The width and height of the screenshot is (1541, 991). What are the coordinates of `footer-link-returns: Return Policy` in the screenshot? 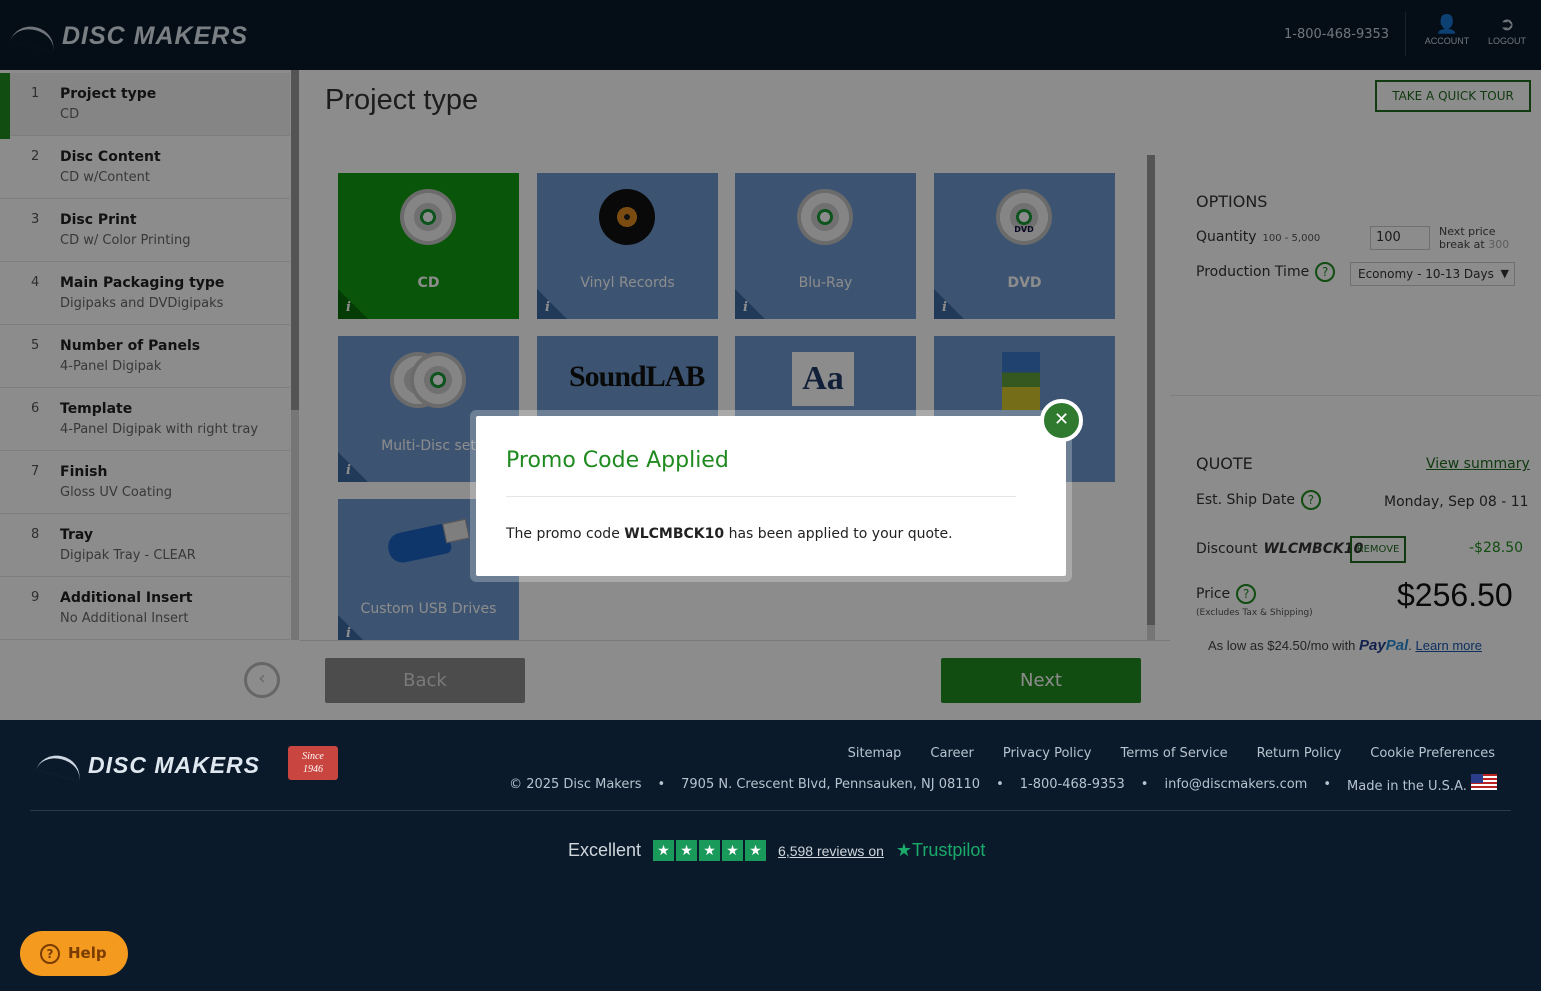 It's located at (1299, 753).